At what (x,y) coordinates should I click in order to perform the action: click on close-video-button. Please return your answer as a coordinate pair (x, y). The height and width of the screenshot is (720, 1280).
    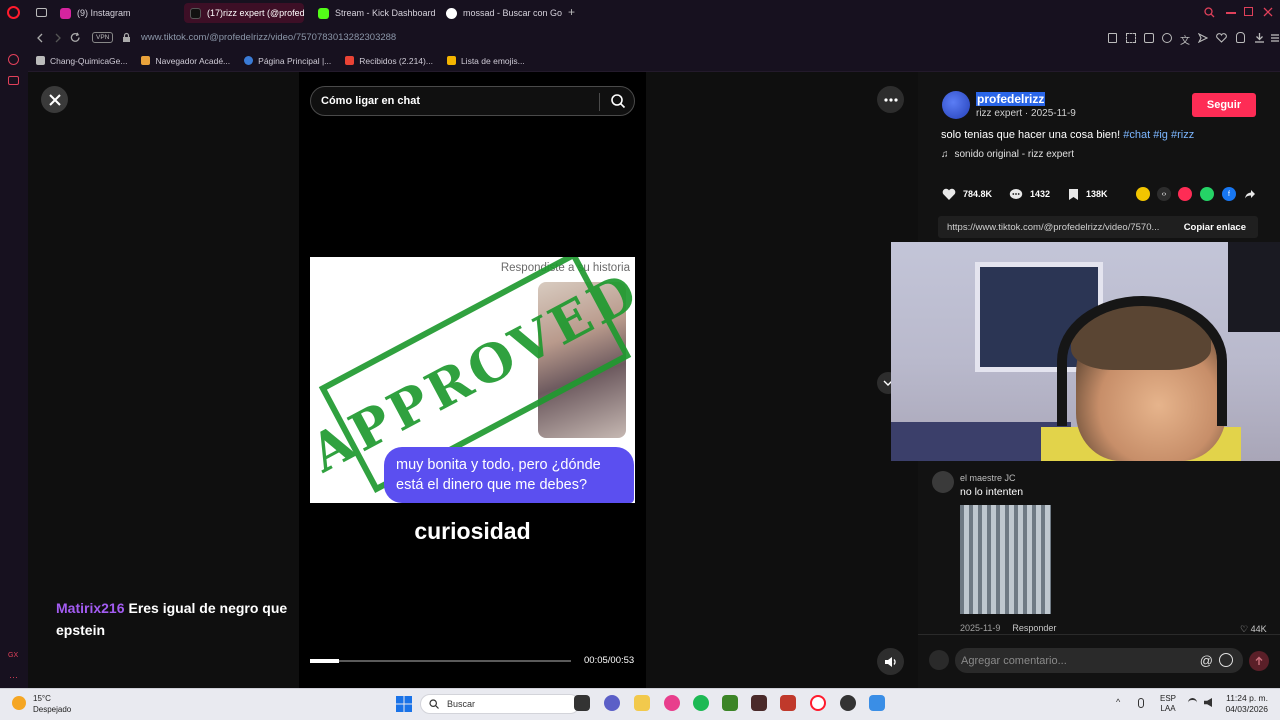
    Looking at the image, I should click on (54, 99).